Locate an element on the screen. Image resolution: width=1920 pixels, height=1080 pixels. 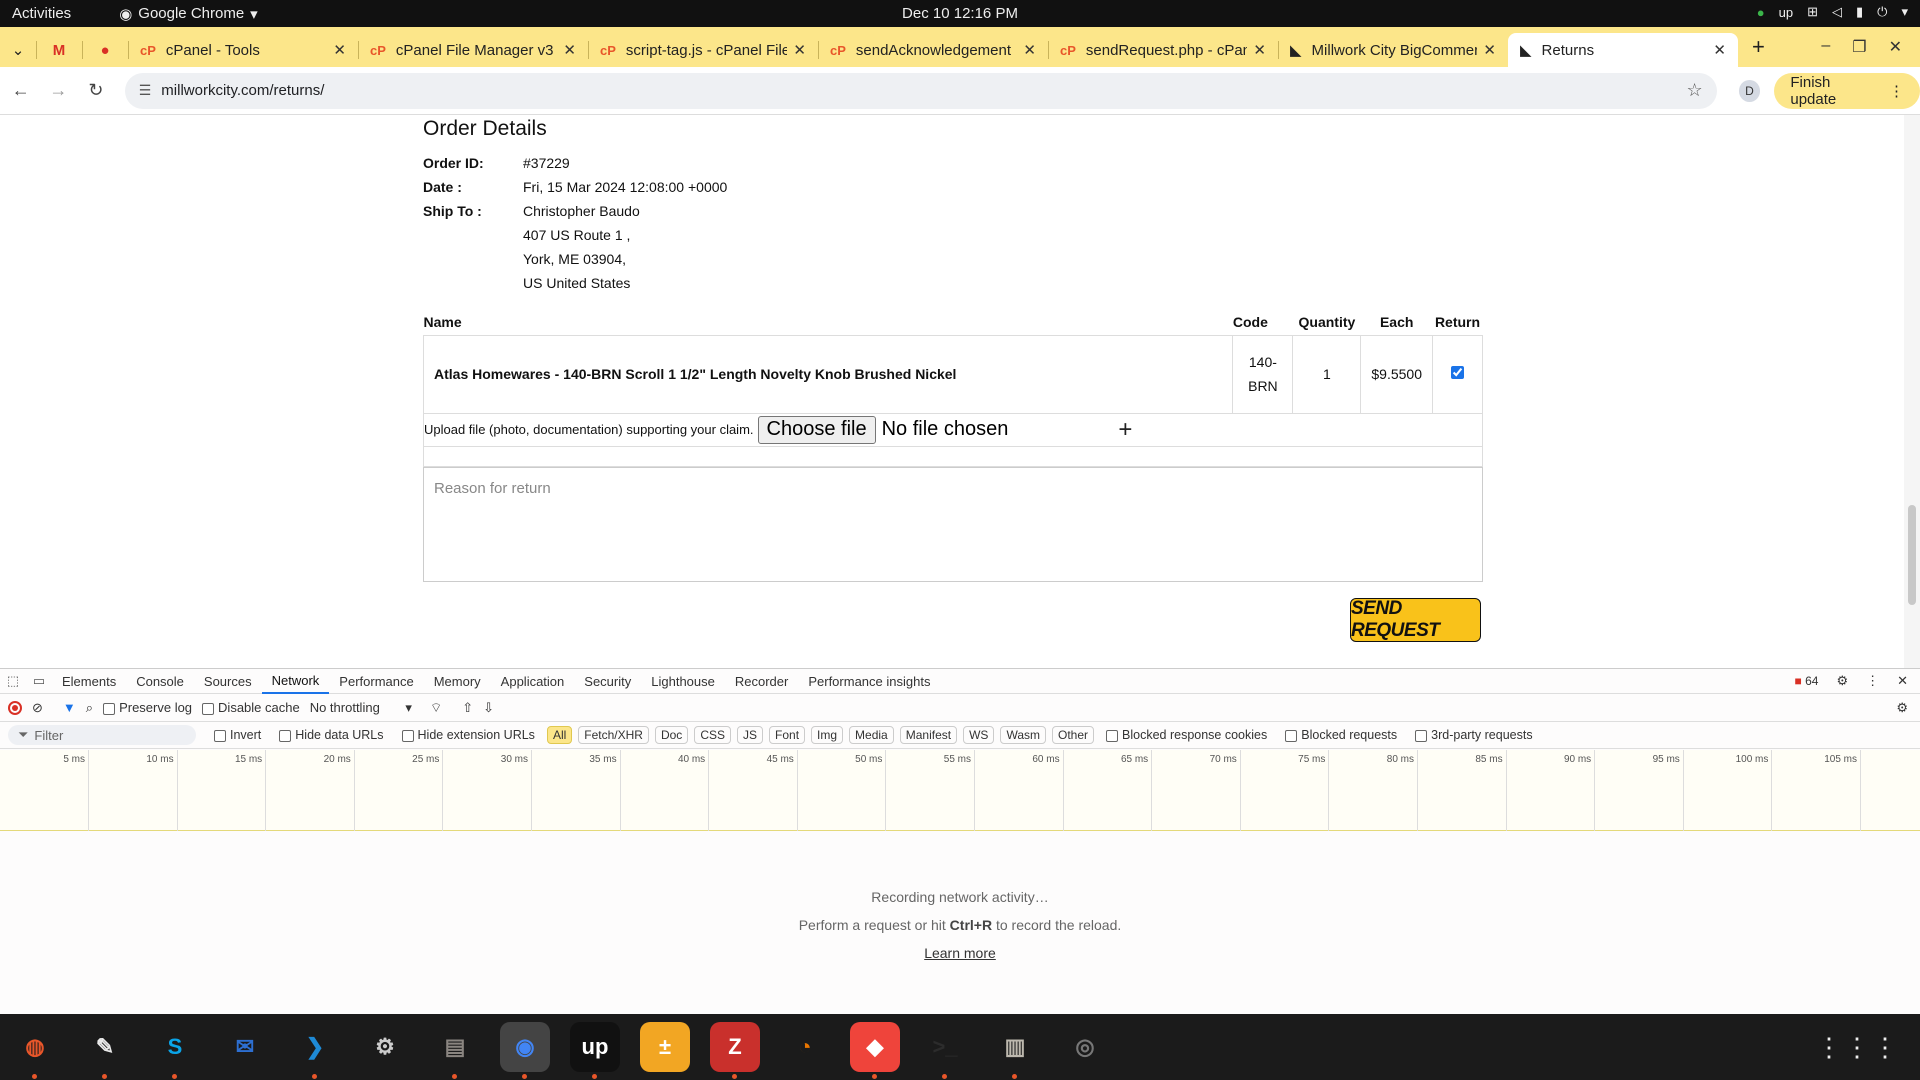
forward-icon: → is located at coordinates (59, 90).